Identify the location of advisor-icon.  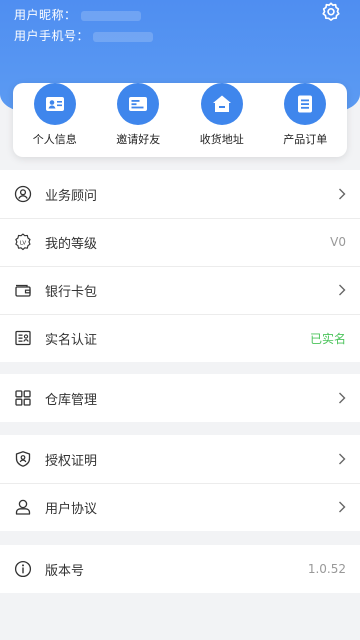
(23, 194).